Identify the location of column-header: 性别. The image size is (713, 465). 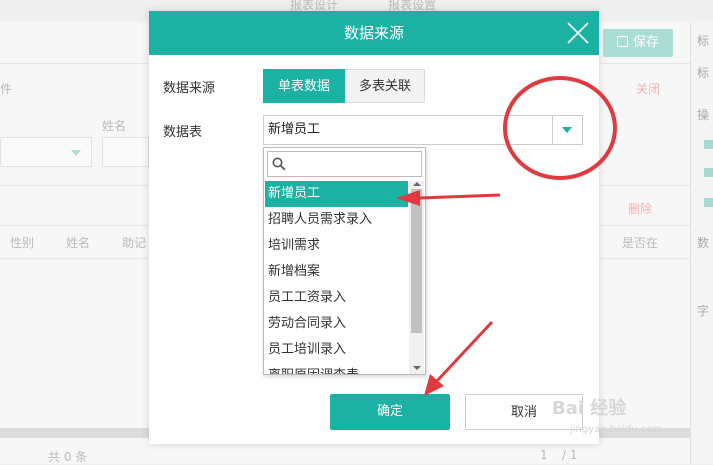
(22, 242).